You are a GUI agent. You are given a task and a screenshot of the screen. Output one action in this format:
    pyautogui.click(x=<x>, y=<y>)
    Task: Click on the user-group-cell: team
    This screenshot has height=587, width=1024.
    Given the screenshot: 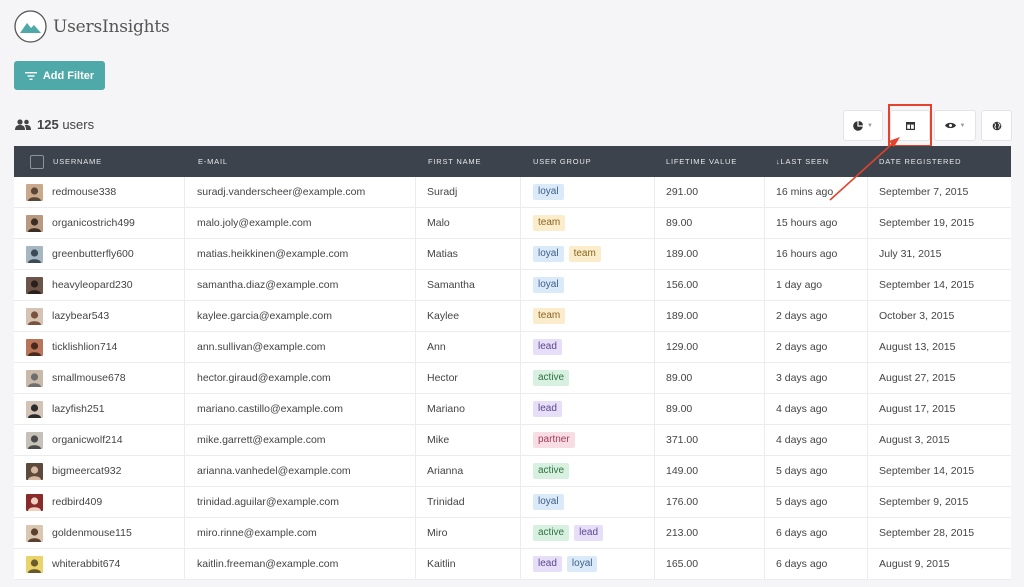 What is the action you would take?
    pyautogui.click(x=588, y=316)
    